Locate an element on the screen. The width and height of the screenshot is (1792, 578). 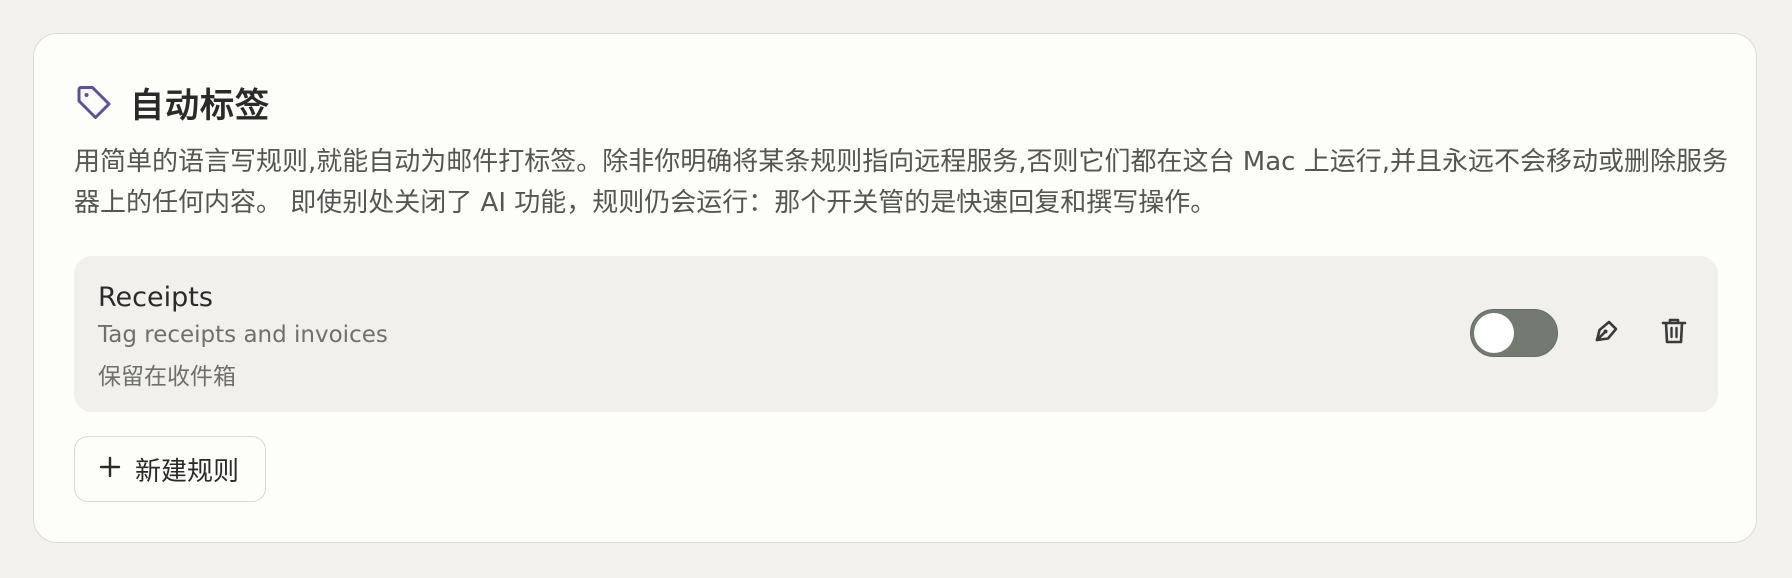
pen-icon is located at coordinates (1606, 333).